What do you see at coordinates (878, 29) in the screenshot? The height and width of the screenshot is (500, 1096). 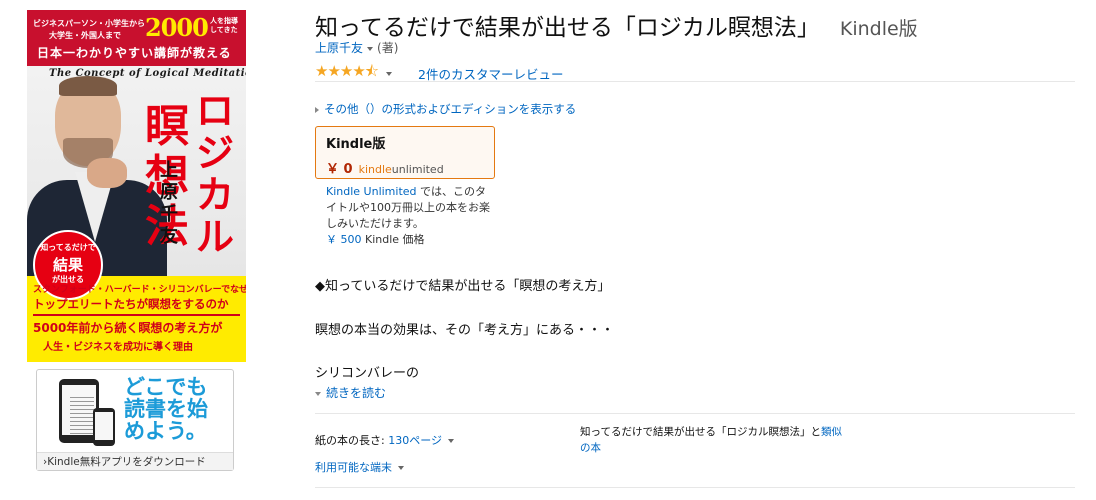 I see `product-format: Kindle版` at bounding box center [878, 29].